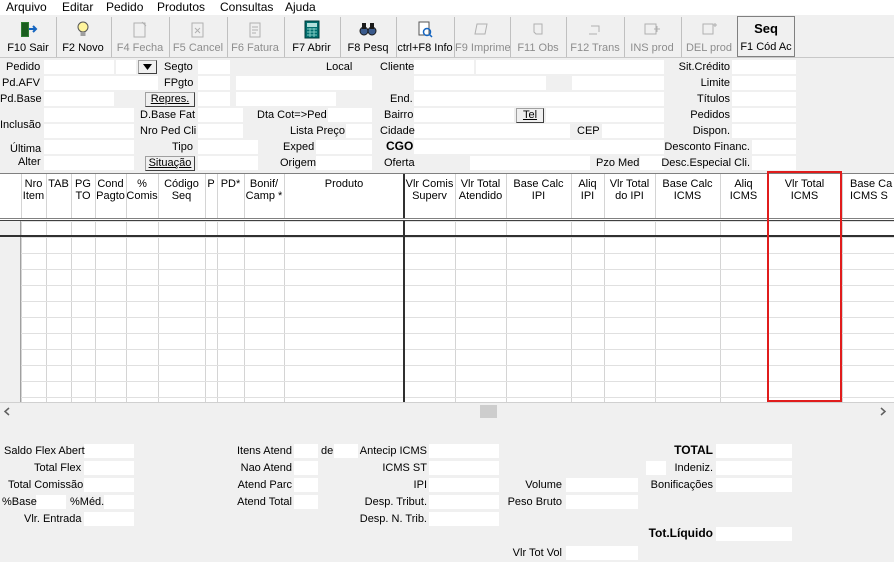 This screenshot has height=562, width=894. Describe the element at coordinates (147, 67) in the screenshot. I see `pedido-dropdown` at that location.